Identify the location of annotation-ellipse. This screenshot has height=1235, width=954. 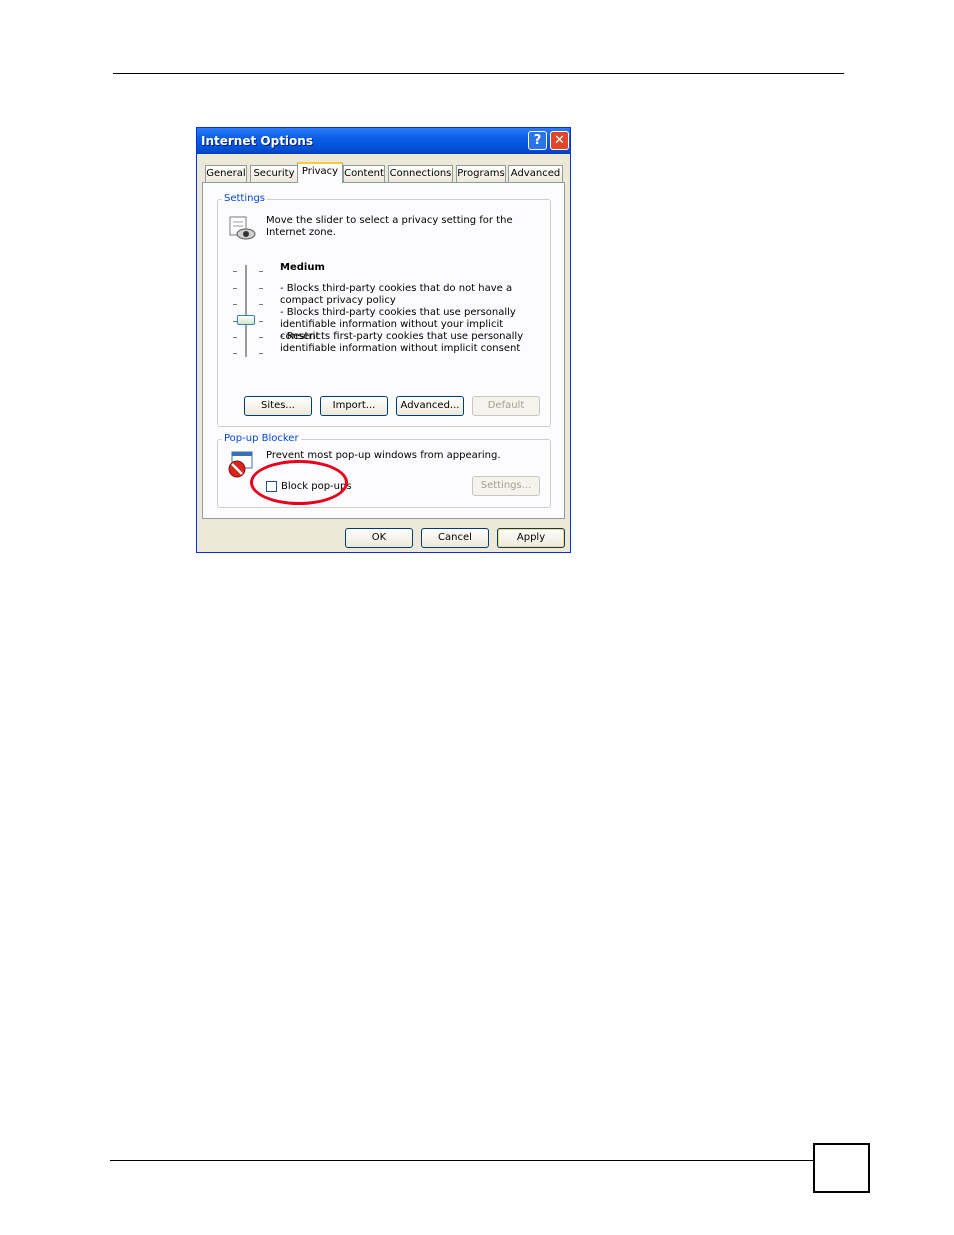
(299, 482).